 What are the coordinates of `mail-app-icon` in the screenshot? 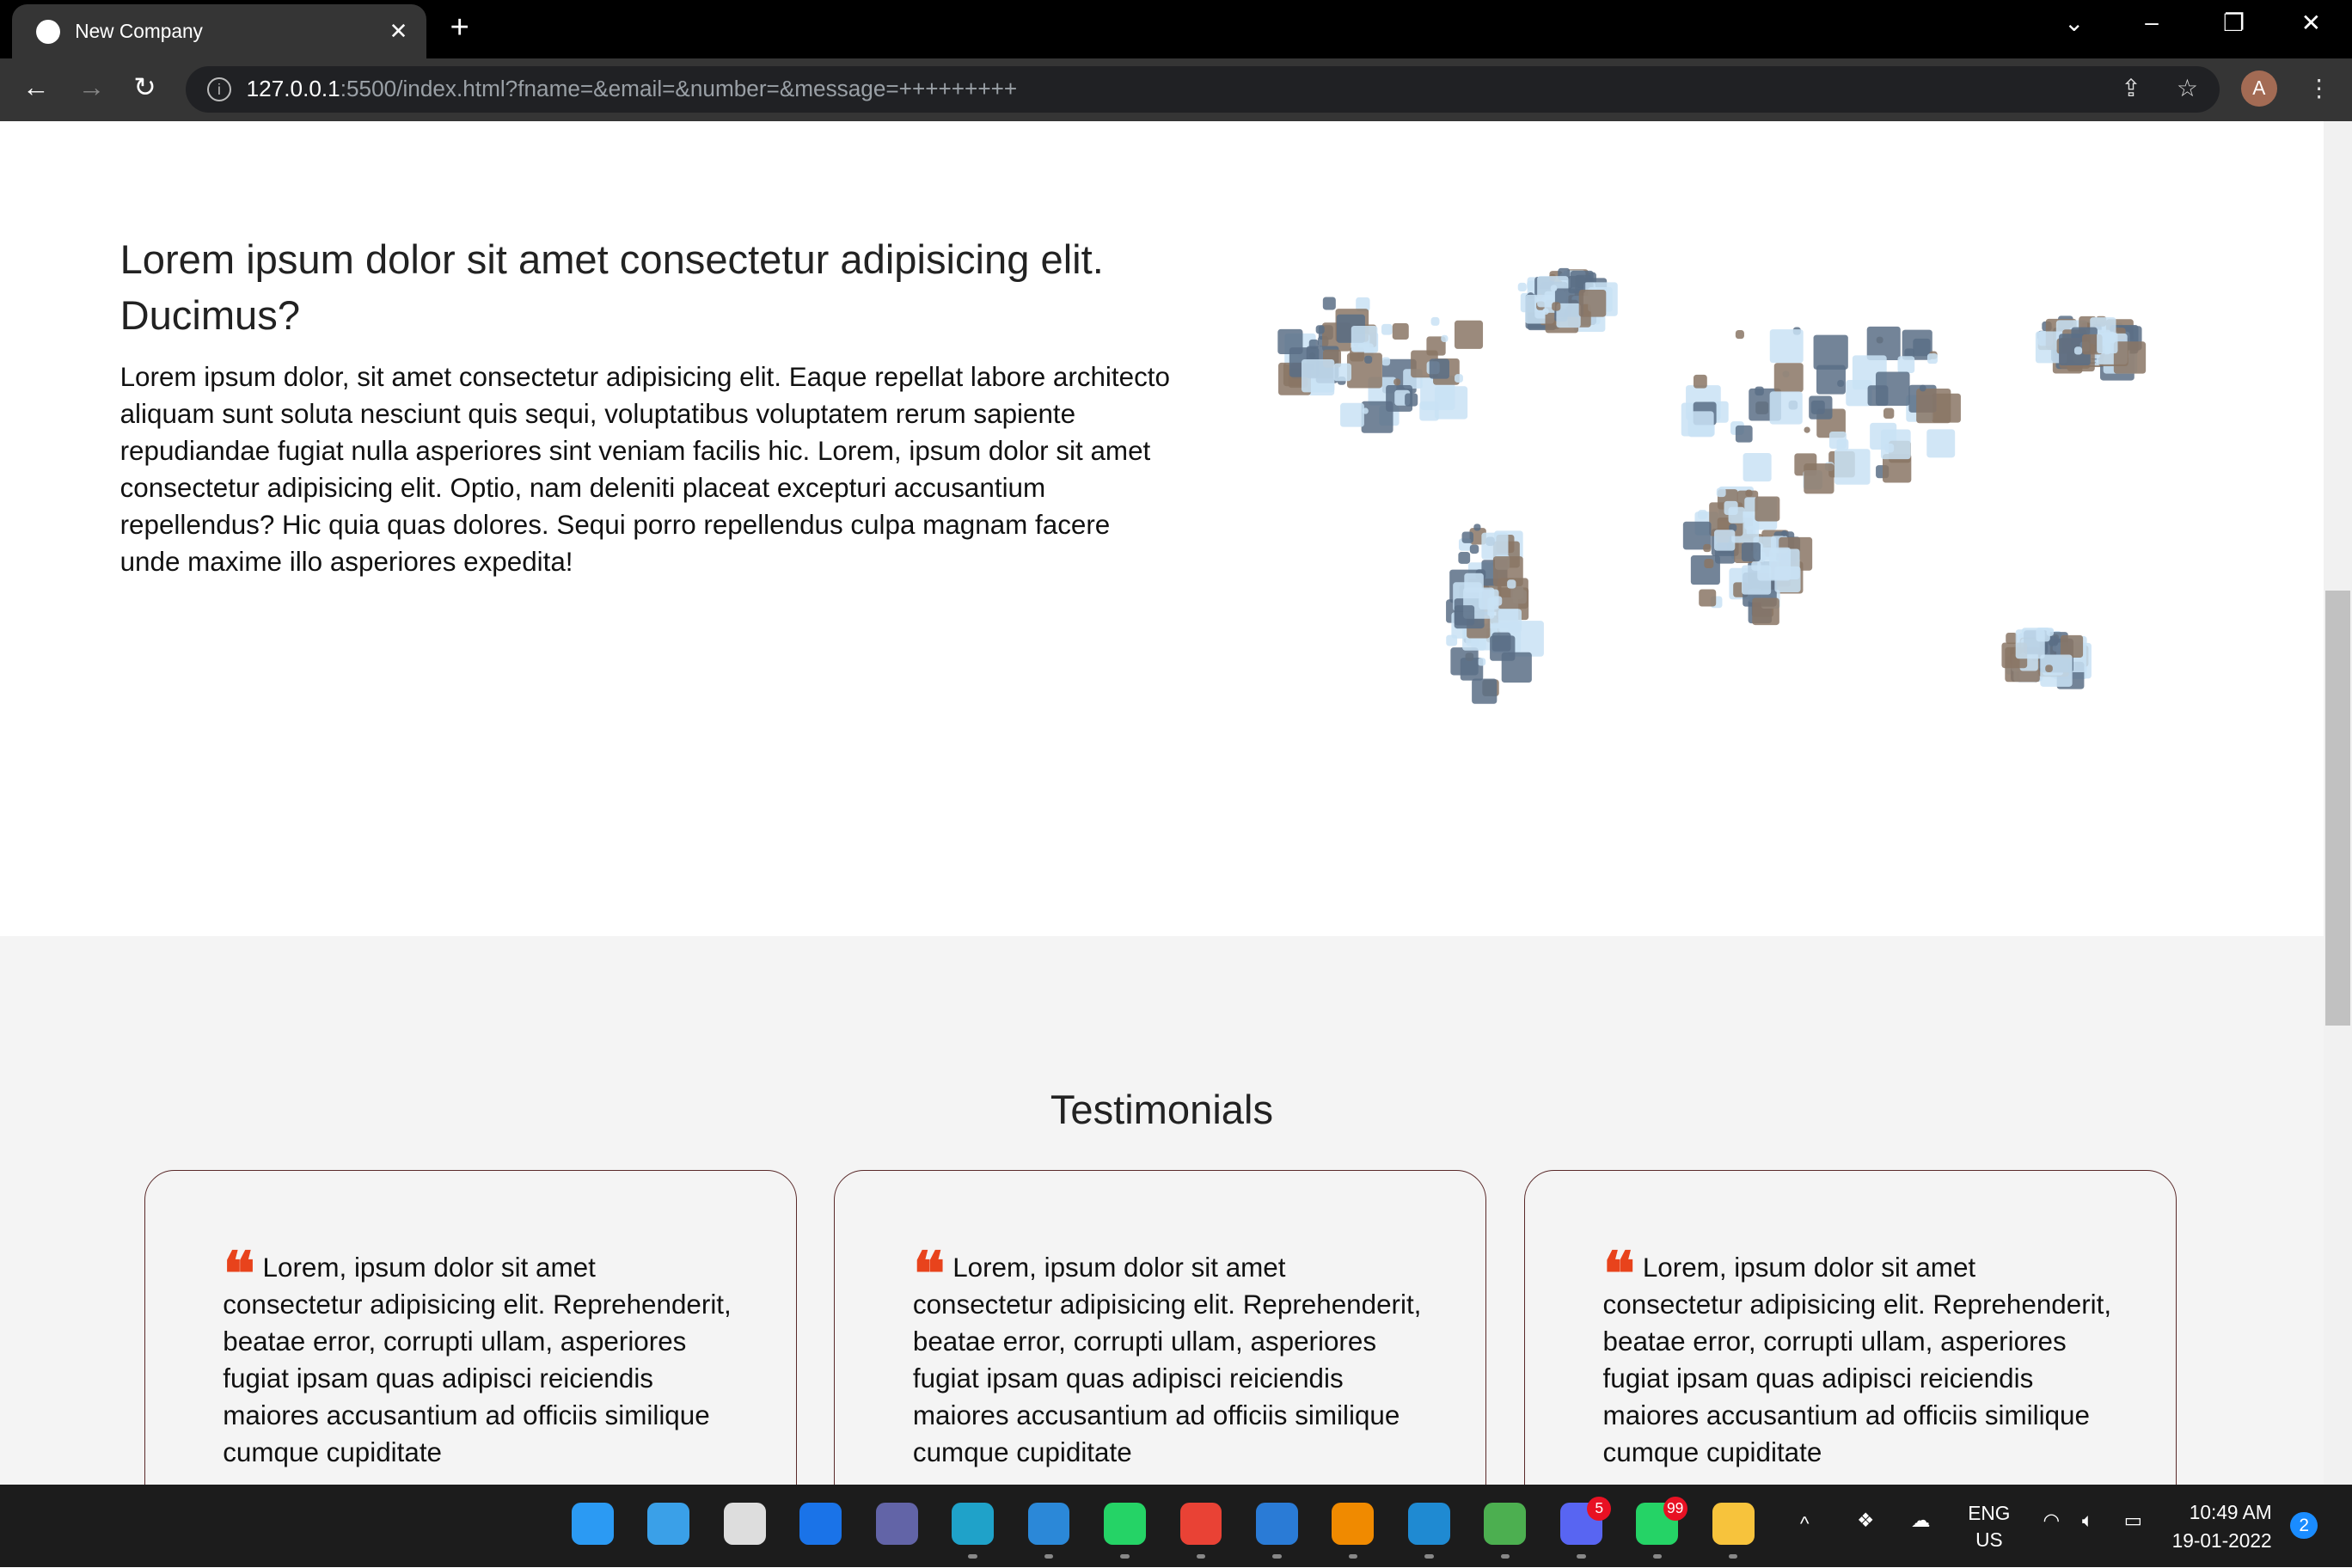 It's located at (1048, 1524).